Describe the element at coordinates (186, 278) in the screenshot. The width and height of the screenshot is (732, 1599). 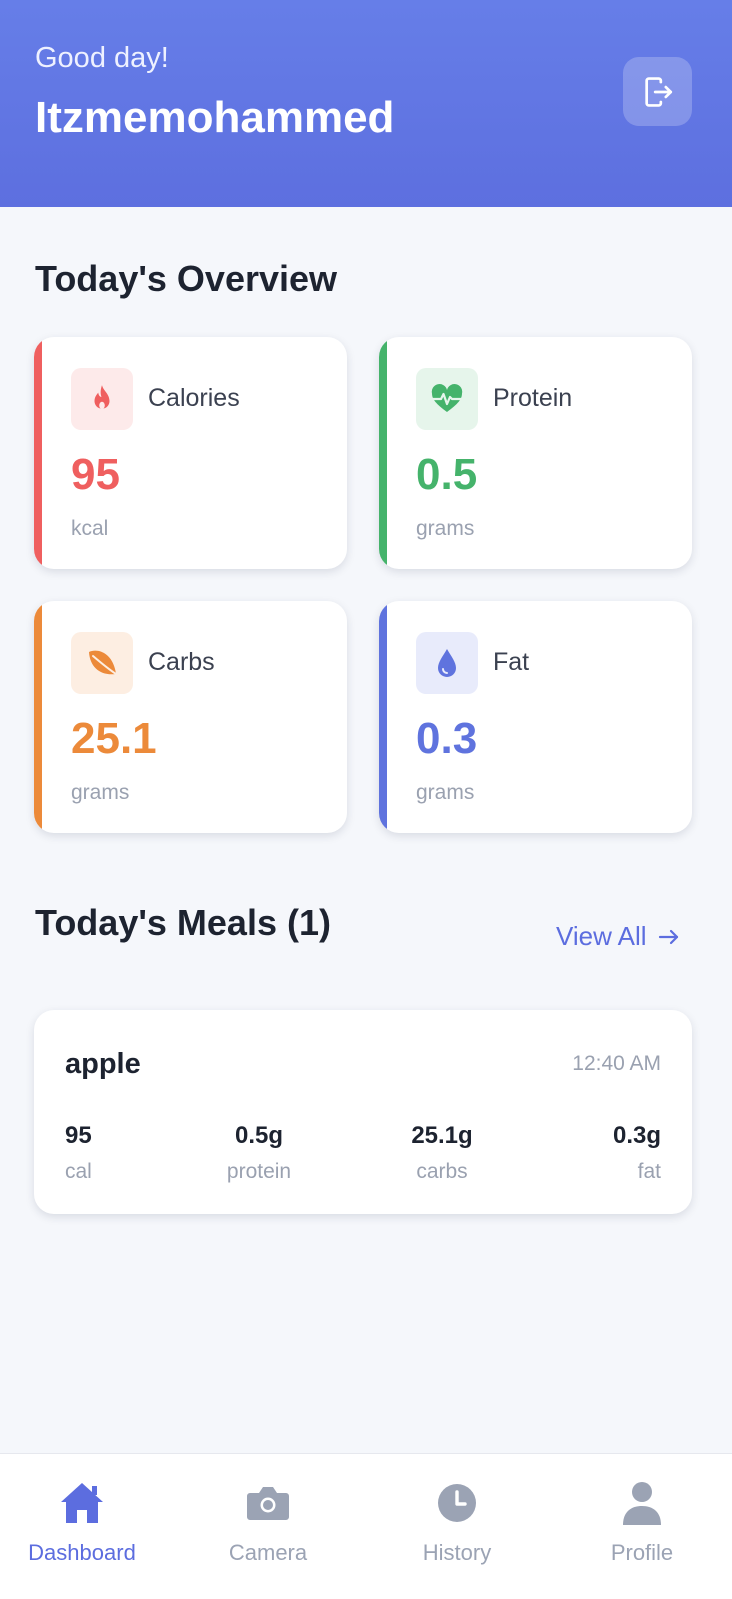
I see `overview-title: Today's Overview` at that location.